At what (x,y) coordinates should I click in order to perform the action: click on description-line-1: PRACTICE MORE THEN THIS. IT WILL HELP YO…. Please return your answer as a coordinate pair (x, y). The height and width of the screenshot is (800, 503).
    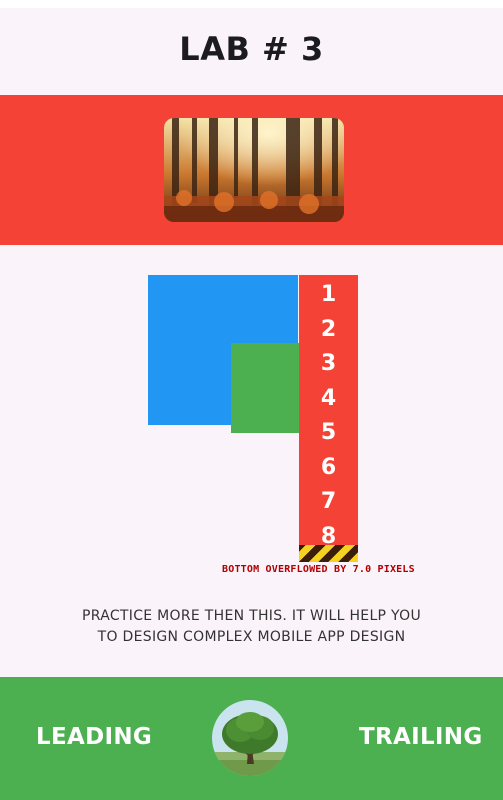
    Looking at the image, I should click on (251, 616).